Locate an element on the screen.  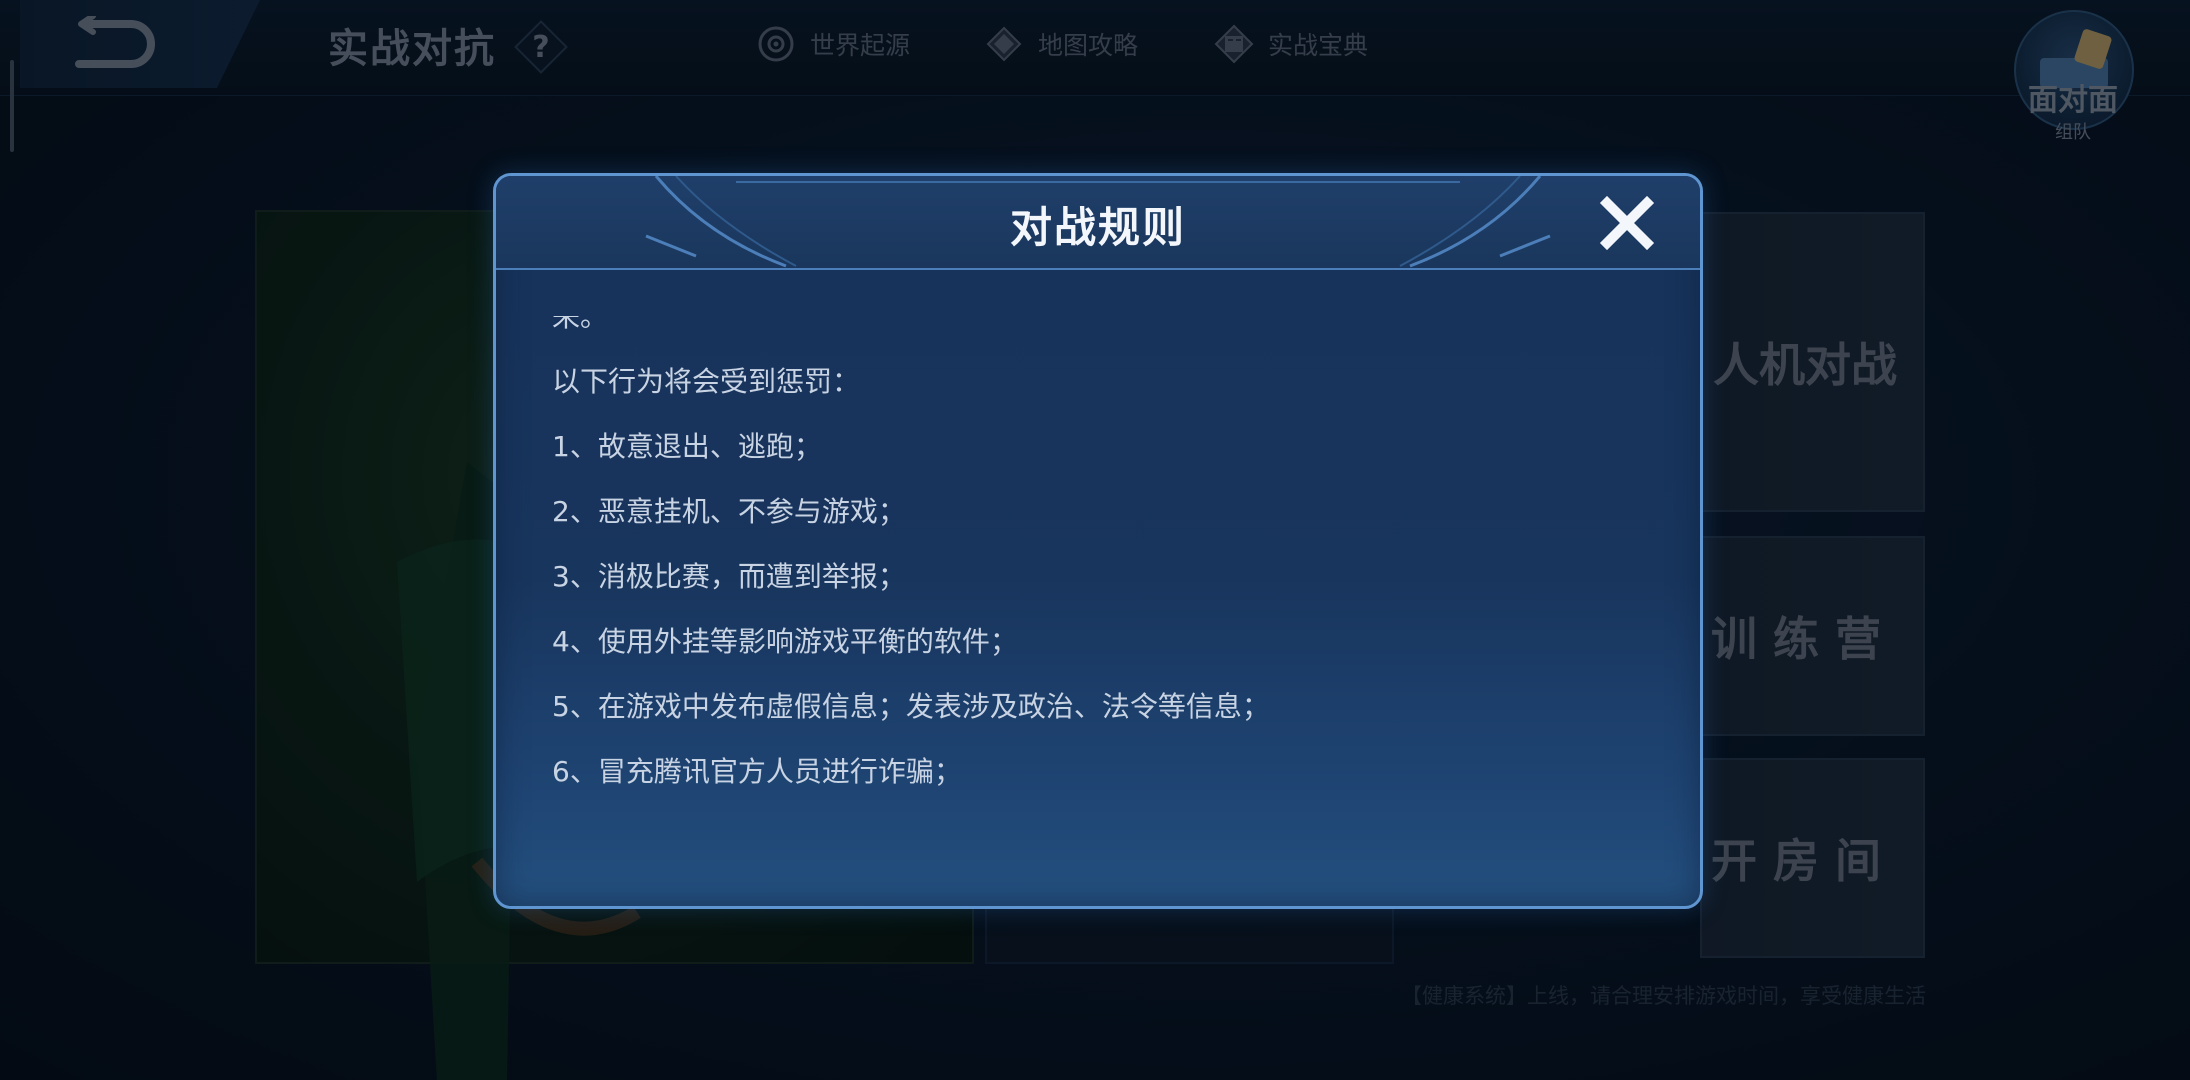
rule-line-3: 3、消极比赛，而遭到举报； is located at coordinates (729, 576).